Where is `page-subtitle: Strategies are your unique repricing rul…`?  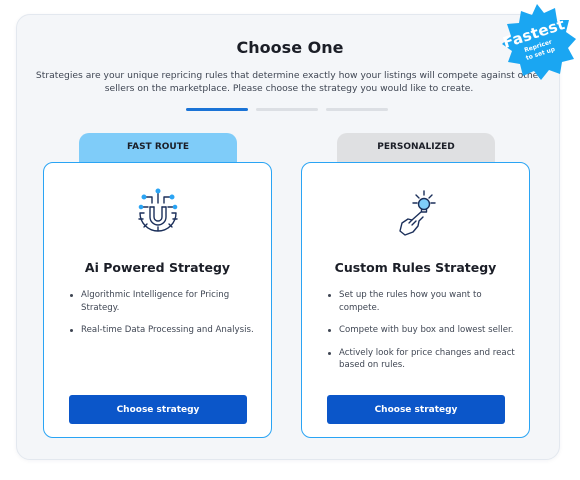
page-subtitle: Strategies are your unique repricing rul… is located at coordinates (289, 82).